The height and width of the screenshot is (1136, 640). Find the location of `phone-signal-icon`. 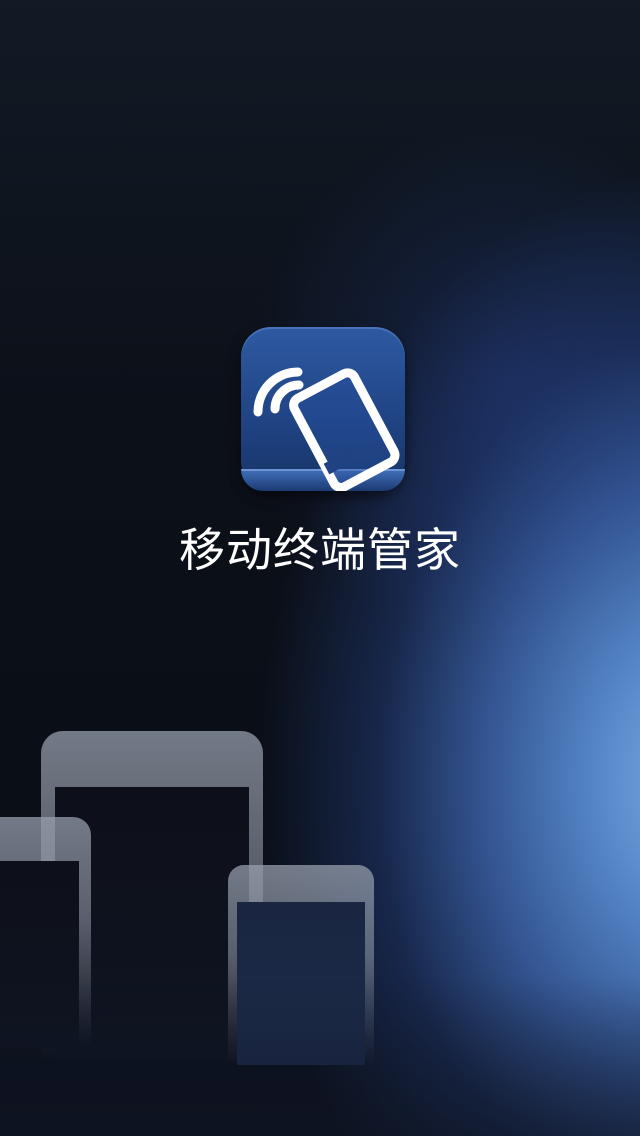

phone-signal-icon is located at coordinates (326, 429).